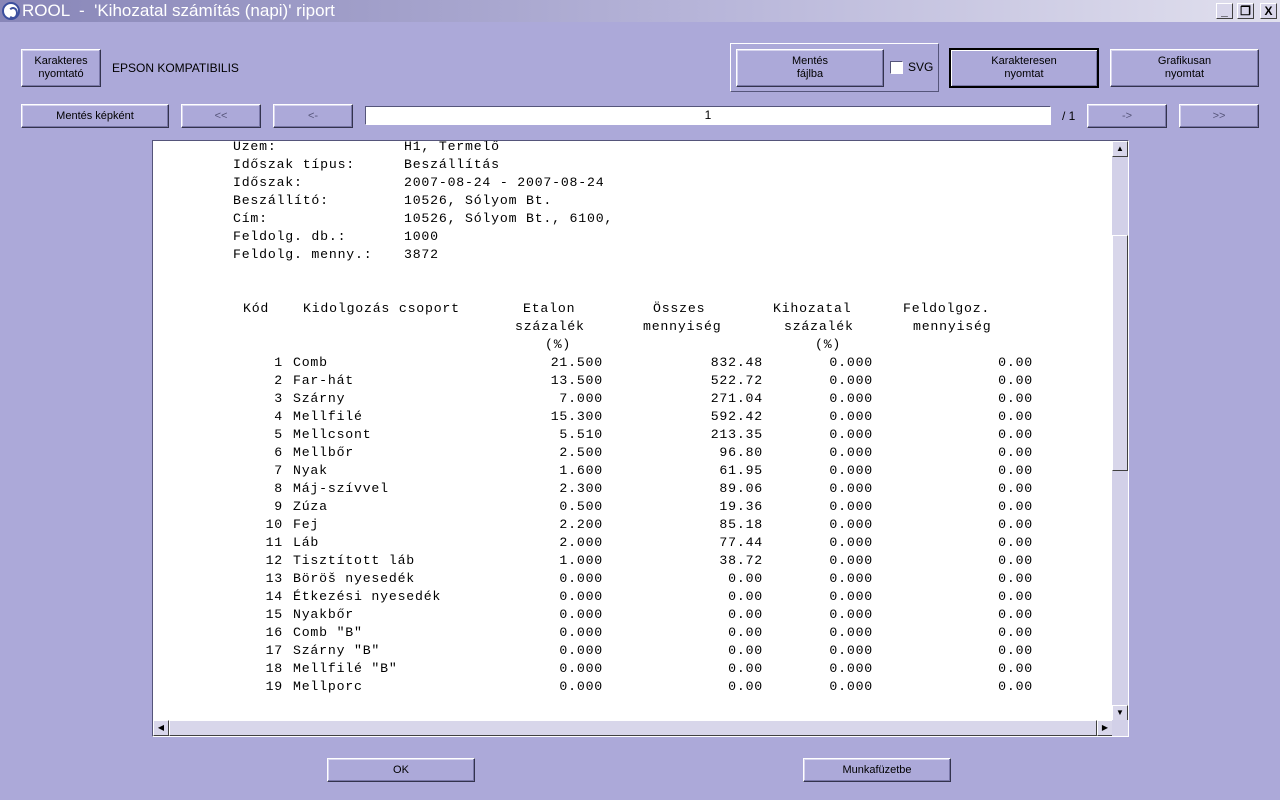 The image size is (1280, 800). I want to click on row-code: 12, so click(274, 560).